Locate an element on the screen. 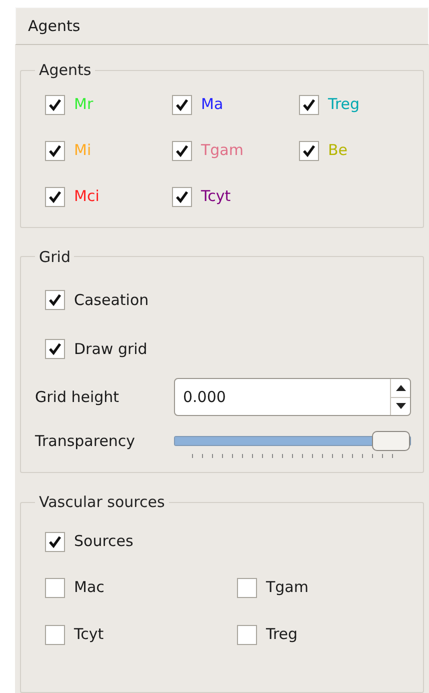 The height and width of the screenshot is (693, 429). spin-box: 0.000 is located at coordinates (292, 397).